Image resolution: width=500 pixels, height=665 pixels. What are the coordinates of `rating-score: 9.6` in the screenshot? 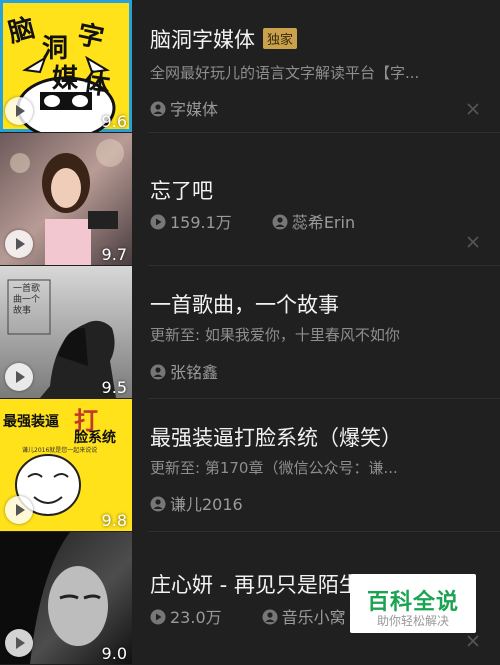 It's located at (114, 121).